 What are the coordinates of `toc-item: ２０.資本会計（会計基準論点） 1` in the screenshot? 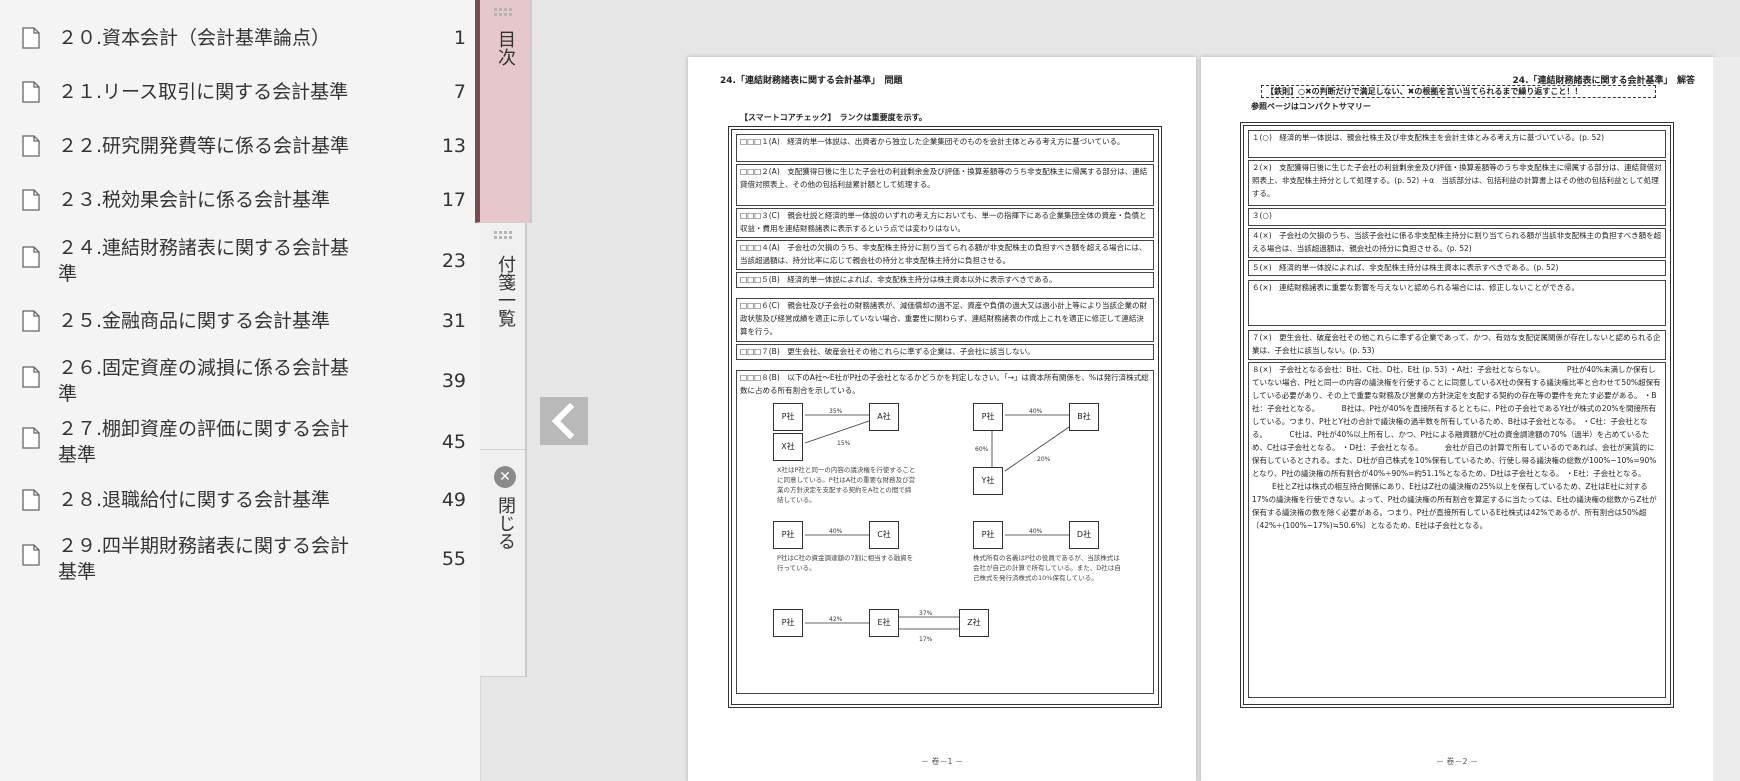 It's located at (240, 38).